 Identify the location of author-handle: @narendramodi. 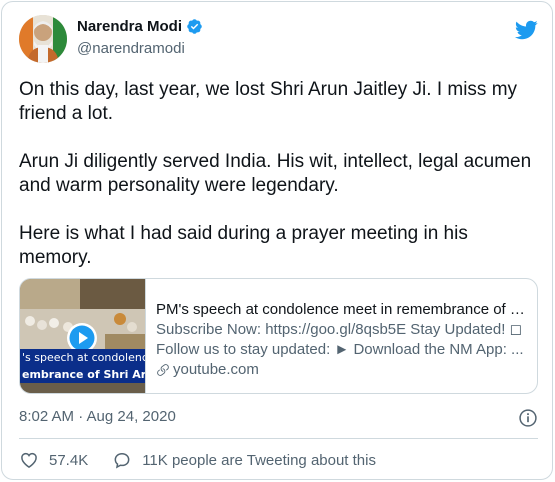
(131, 48).